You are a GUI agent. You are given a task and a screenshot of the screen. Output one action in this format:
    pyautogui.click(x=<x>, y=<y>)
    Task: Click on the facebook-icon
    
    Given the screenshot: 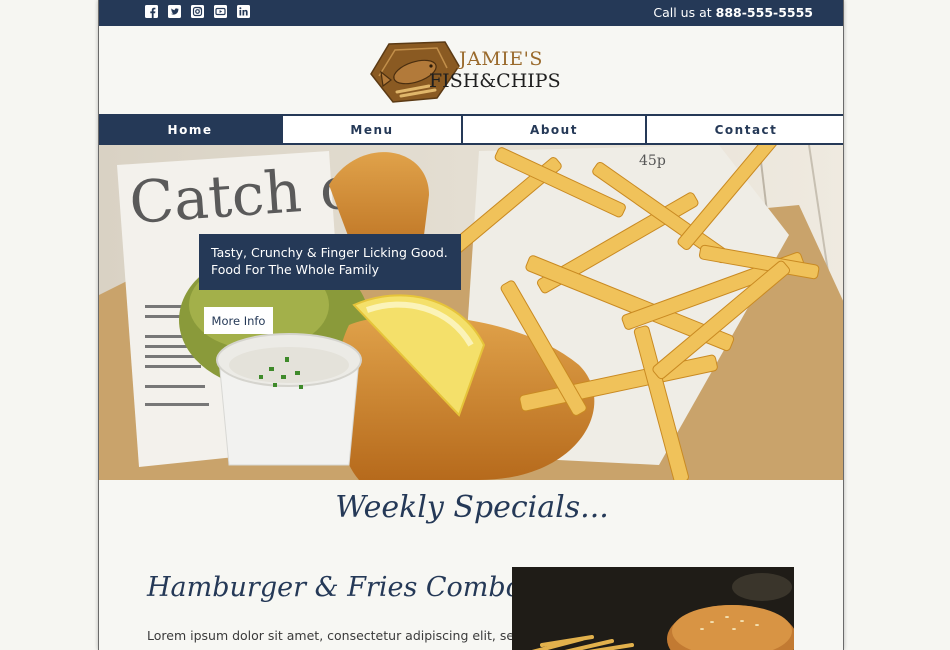 What is the action you would take?
    pyautogui.click(x=151, y=11)
    